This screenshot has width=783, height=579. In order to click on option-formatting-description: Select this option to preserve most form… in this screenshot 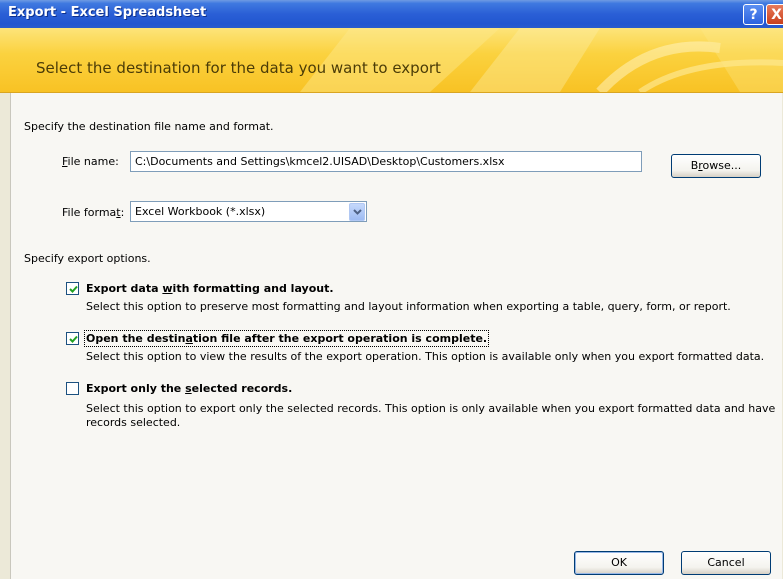, I will do `click(408, 306)`.